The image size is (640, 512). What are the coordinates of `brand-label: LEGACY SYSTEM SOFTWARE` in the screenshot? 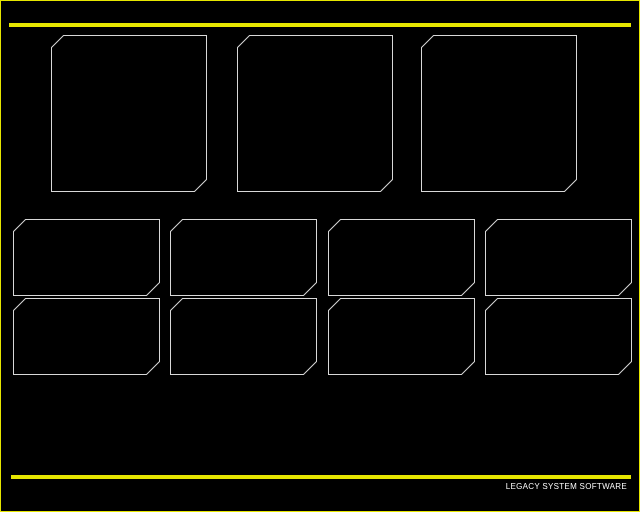 It's located at (566, 486).